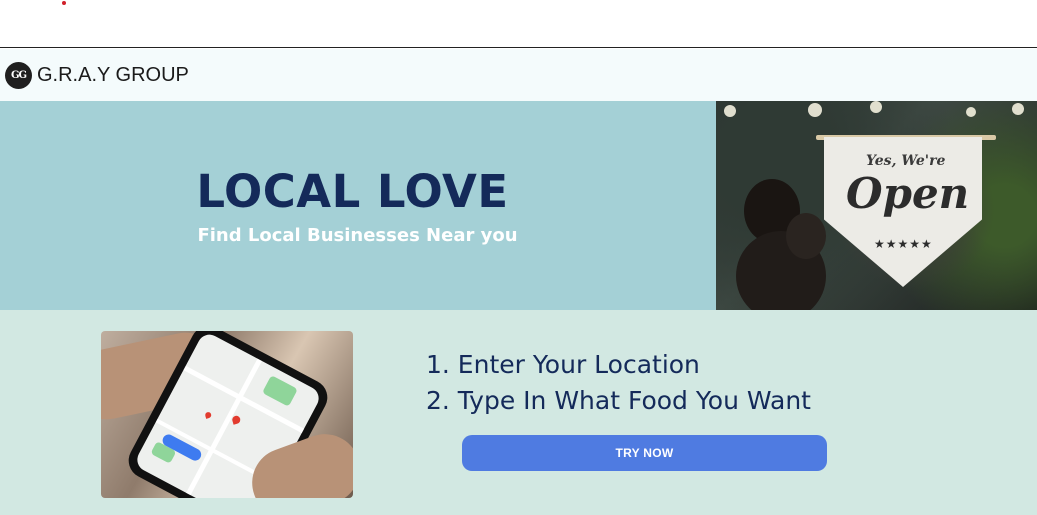 This screenshot has width=1037, height=515. What do you see at coordinates (222, 428) in the screenshot?
I see `map-road` at bounding box center [222, 428].